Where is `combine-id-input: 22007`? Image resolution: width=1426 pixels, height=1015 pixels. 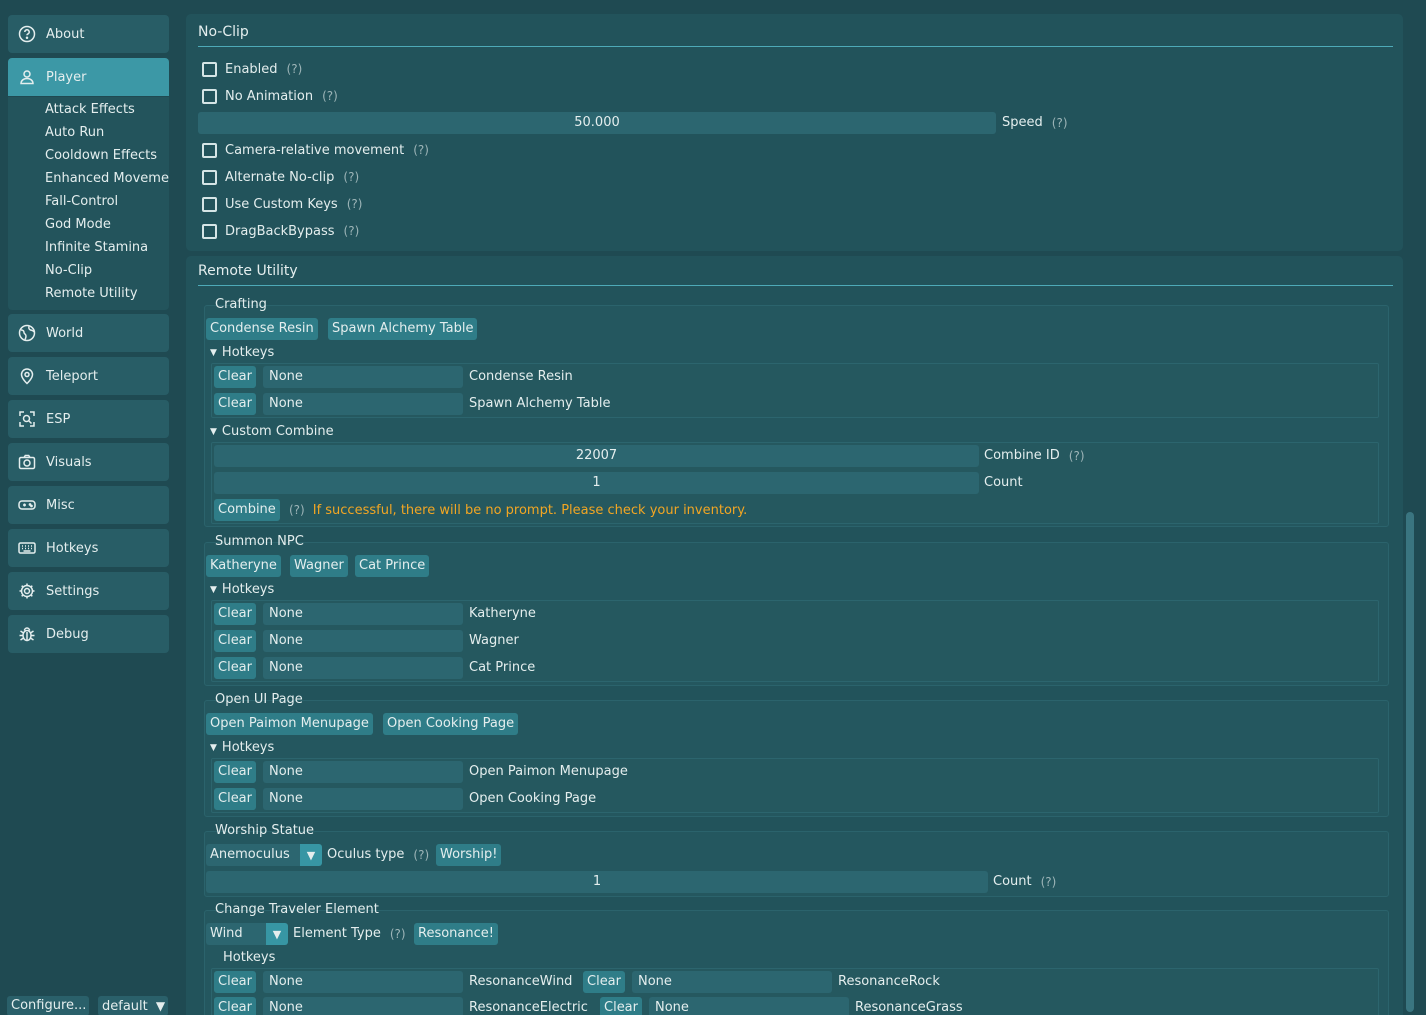 combine-id-input: 22007 is located at coordinates (596, 456).